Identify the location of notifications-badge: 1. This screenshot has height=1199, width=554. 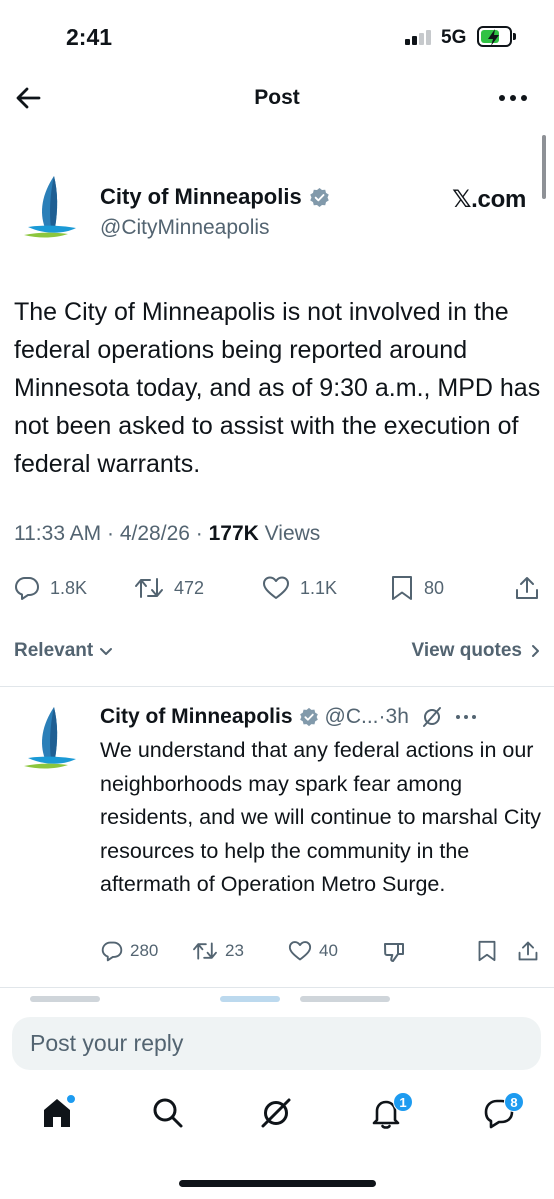
(403, 1102).